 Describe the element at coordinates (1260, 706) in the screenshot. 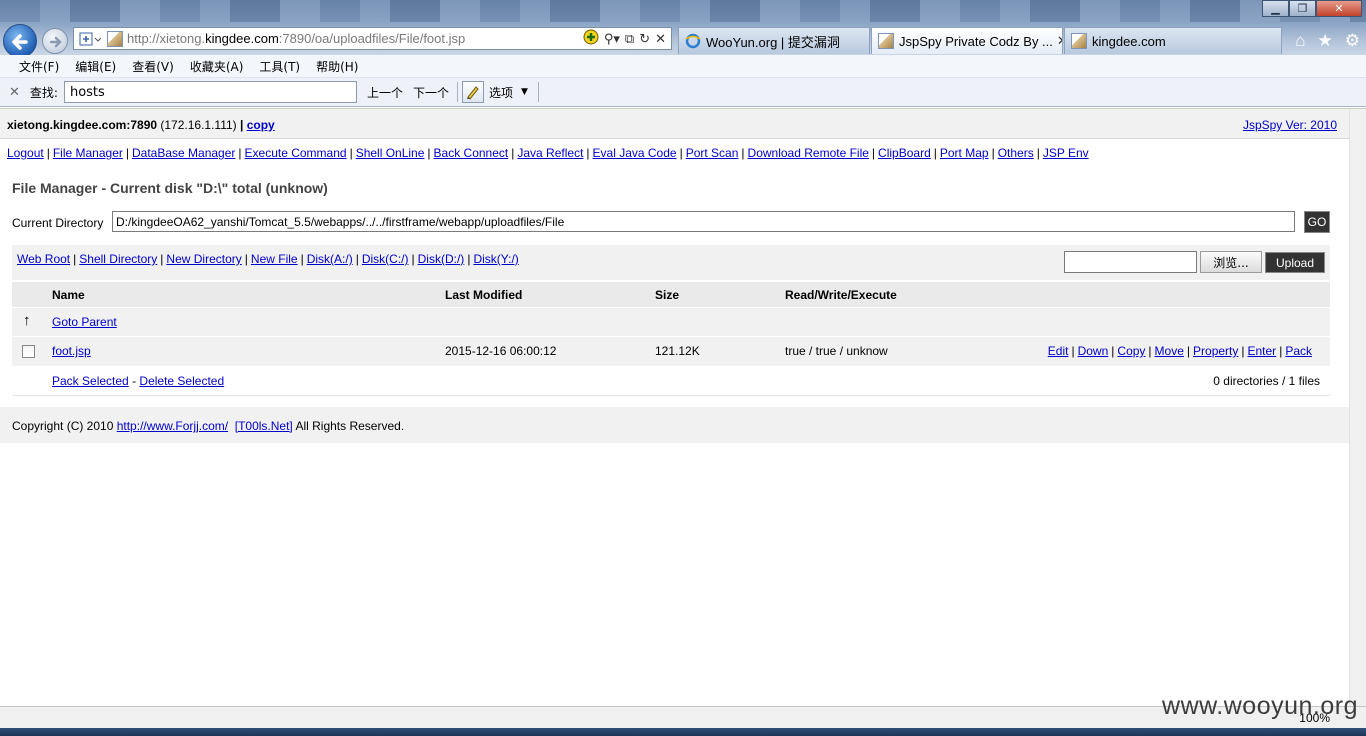

I see `watermark: www.wooyun.org` at that location.